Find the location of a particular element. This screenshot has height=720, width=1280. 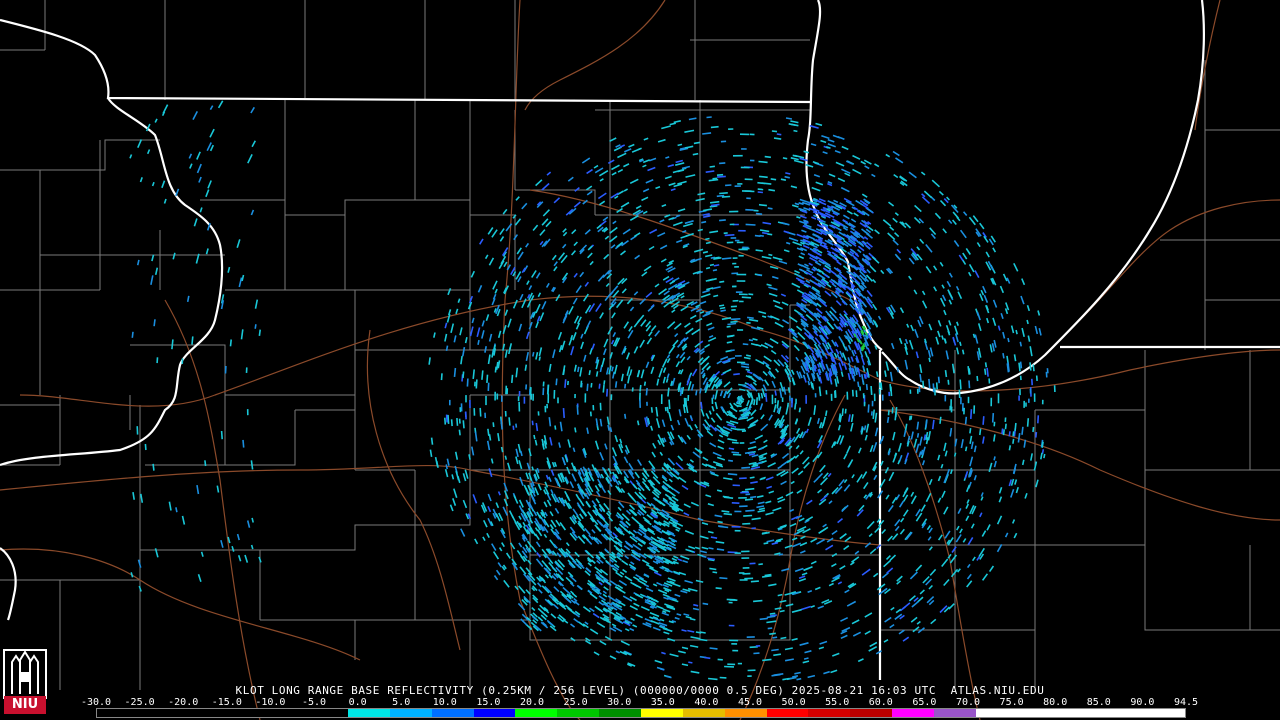

colorbar-tick-label: 60.0 is located at coordinates (880, 702).